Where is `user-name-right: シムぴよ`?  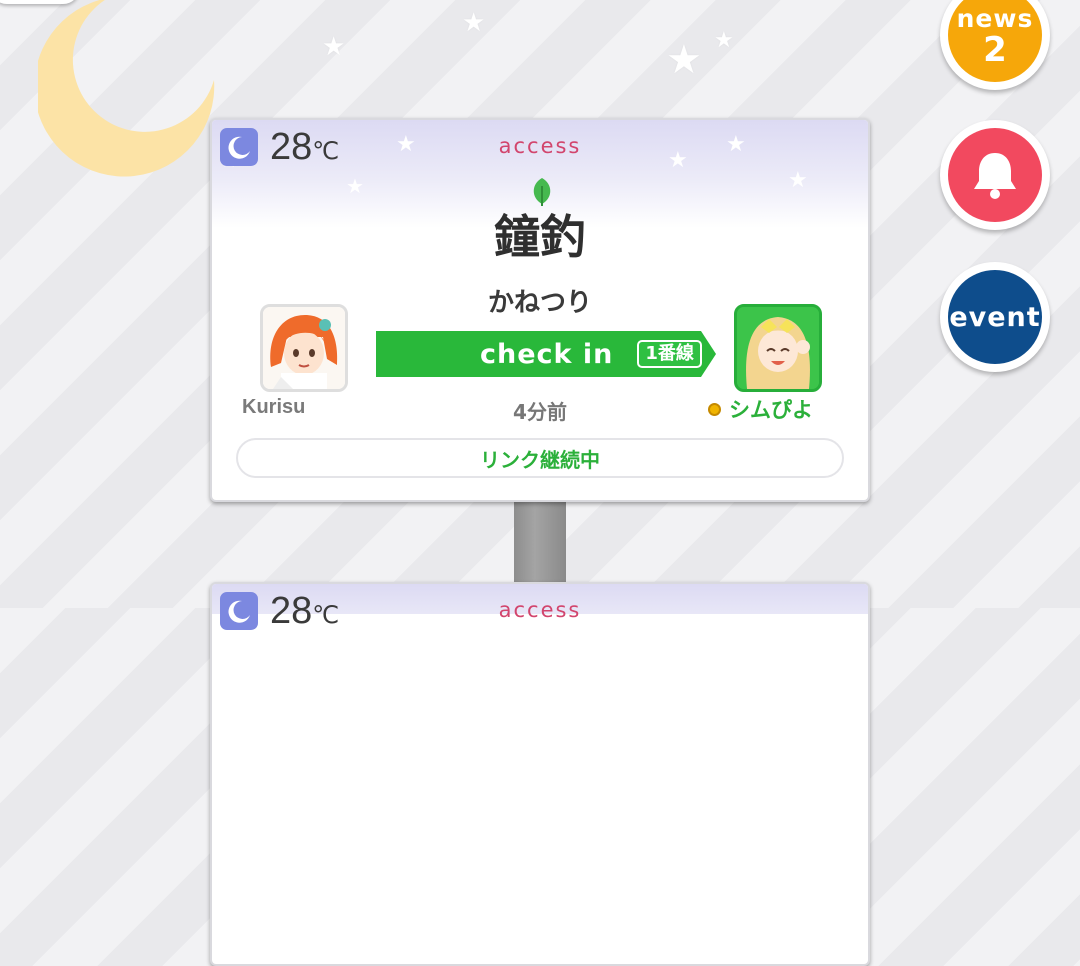
user-name-right: シムぴよ is located at coordinates (771, 410).